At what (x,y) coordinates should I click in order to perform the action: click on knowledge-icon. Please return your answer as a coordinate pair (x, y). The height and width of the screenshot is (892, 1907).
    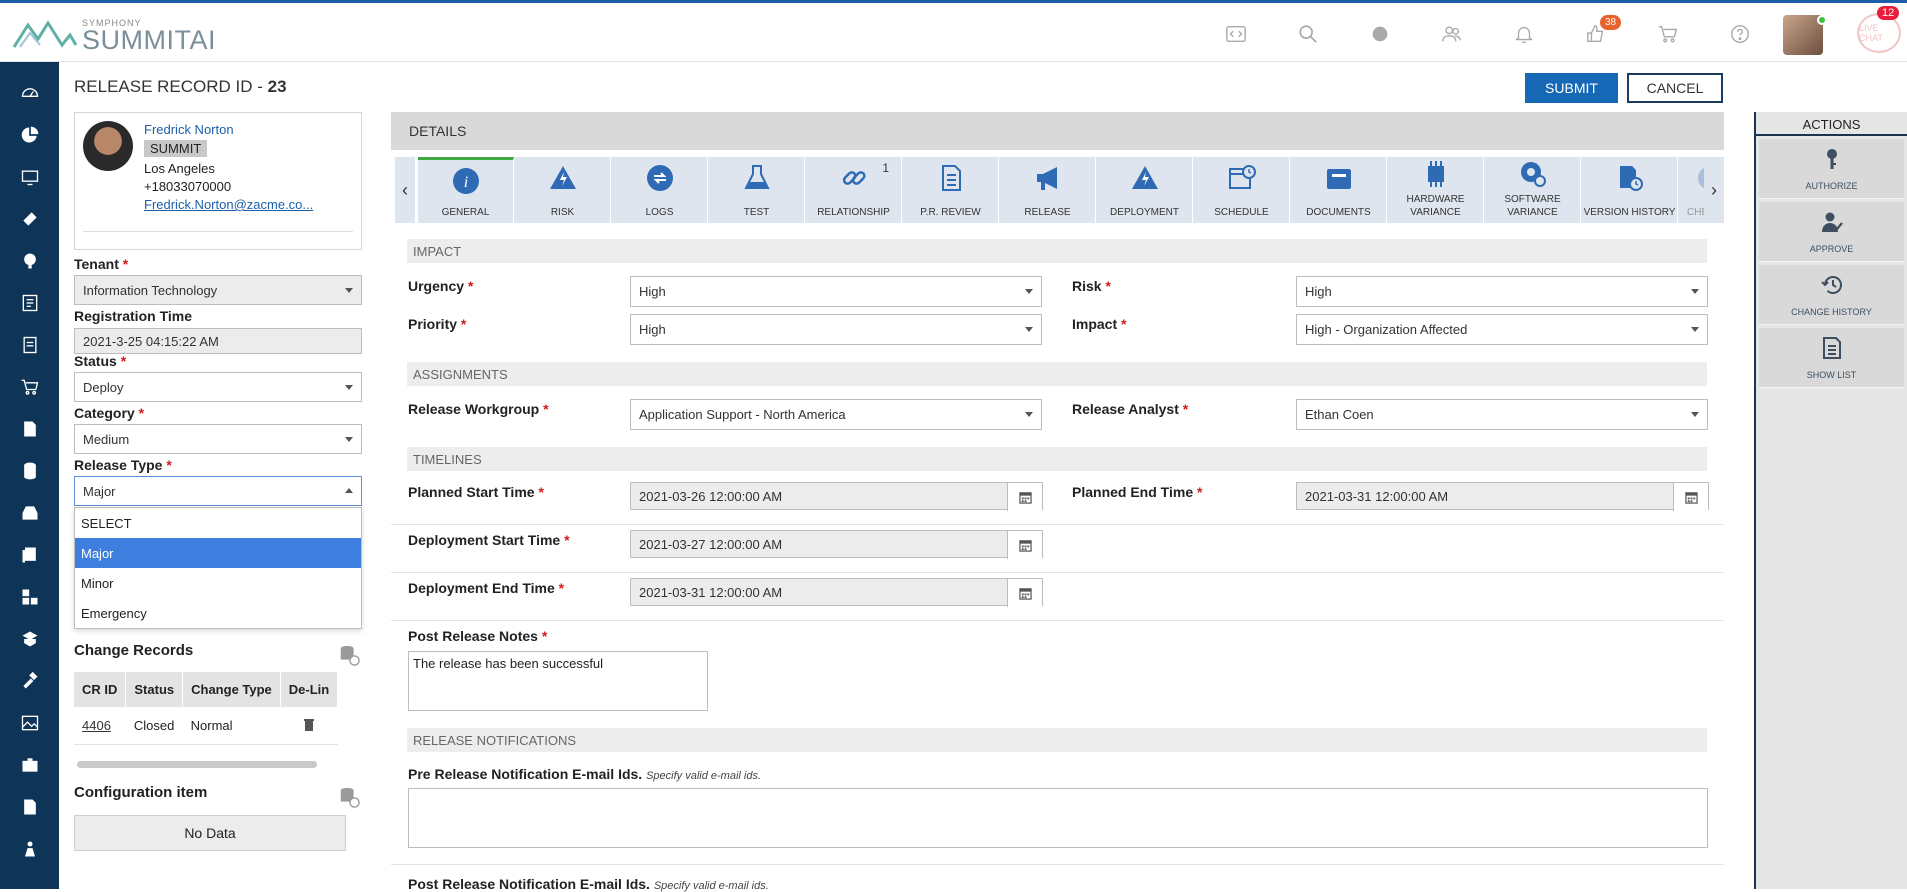
    Looking at the image, I should click on (29, 639).